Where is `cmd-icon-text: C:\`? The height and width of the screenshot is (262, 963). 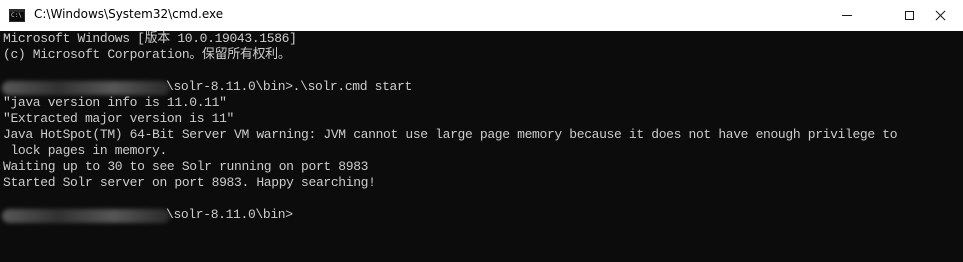
cmd-icon-text: C:\ is located at coordinates (16, 15).